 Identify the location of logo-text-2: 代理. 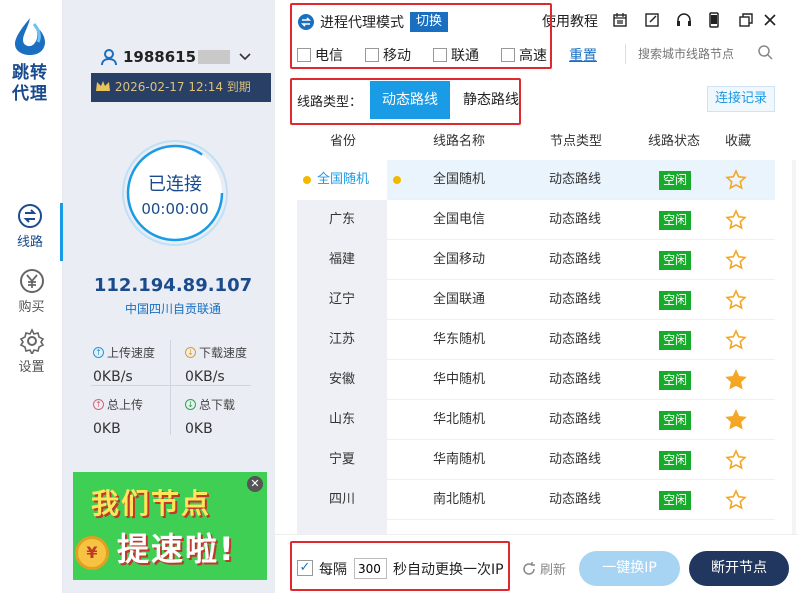
(30, 94).